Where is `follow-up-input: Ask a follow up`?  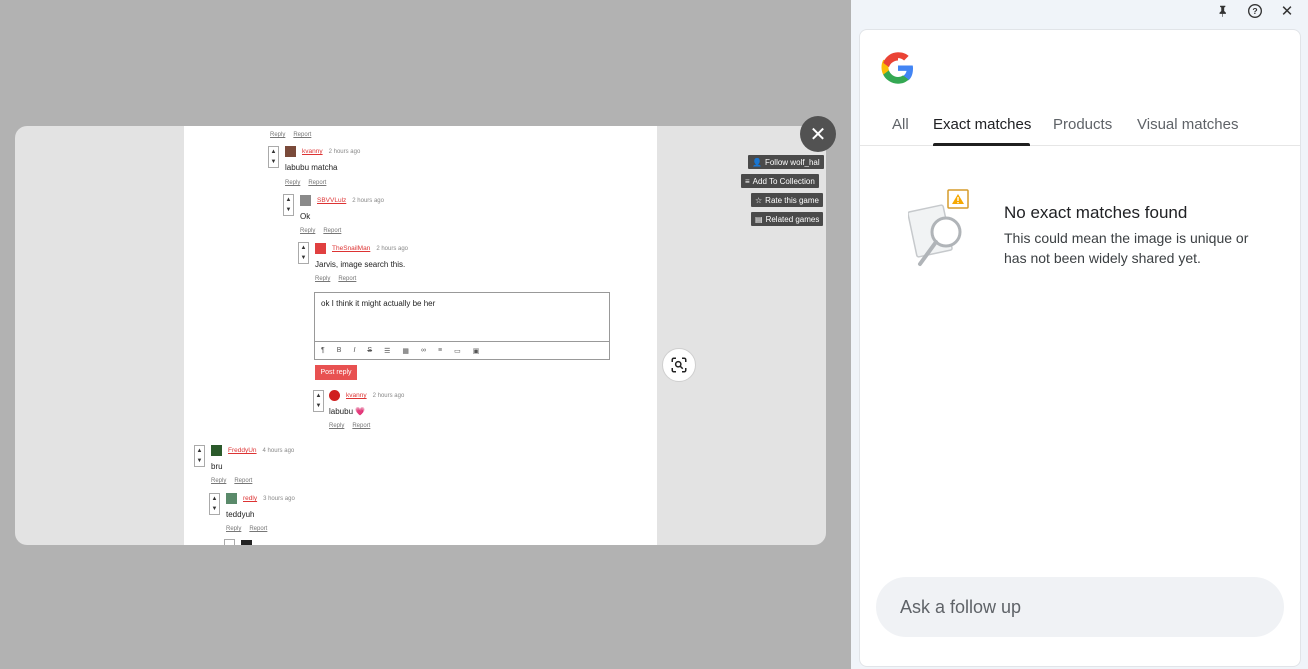 follow-up-input: Ask a follow up is located at coordinates (1080, 607).